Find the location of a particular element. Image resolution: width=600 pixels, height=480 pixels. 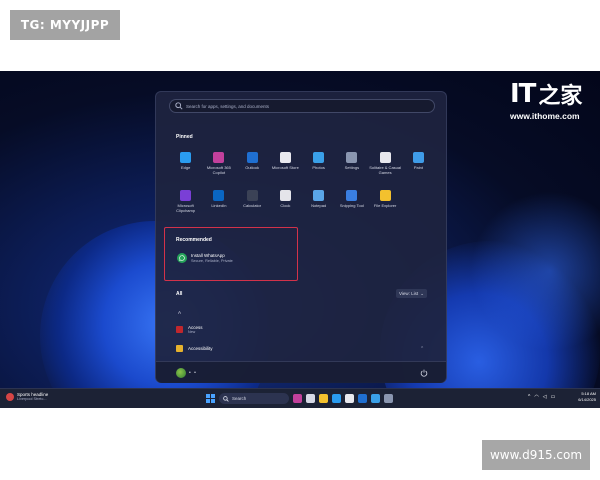

pinned-app: Settings is located at coordinates (351, 166).